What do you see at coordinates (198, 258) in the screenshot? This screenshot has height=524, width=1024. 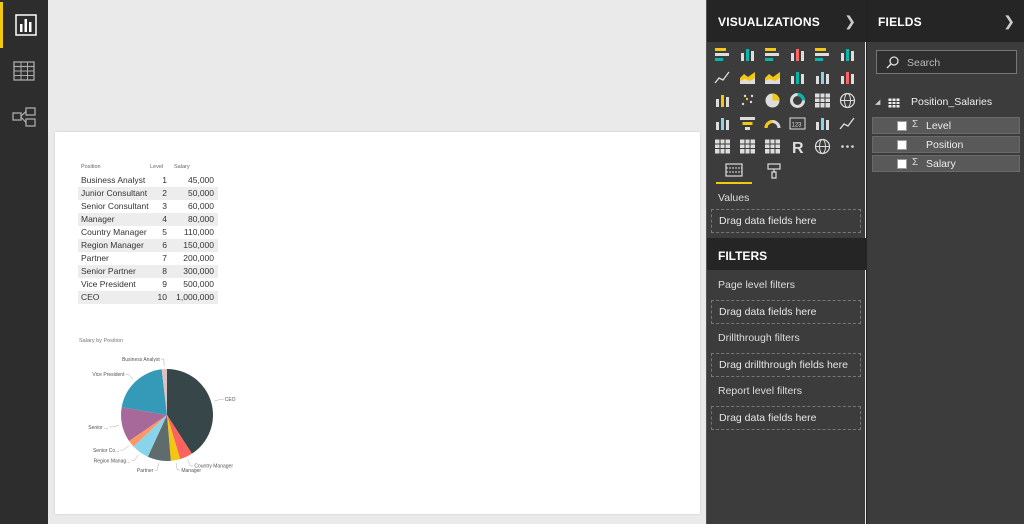 I see `cell-salary: 200,000` at bounding box center [198, 258].